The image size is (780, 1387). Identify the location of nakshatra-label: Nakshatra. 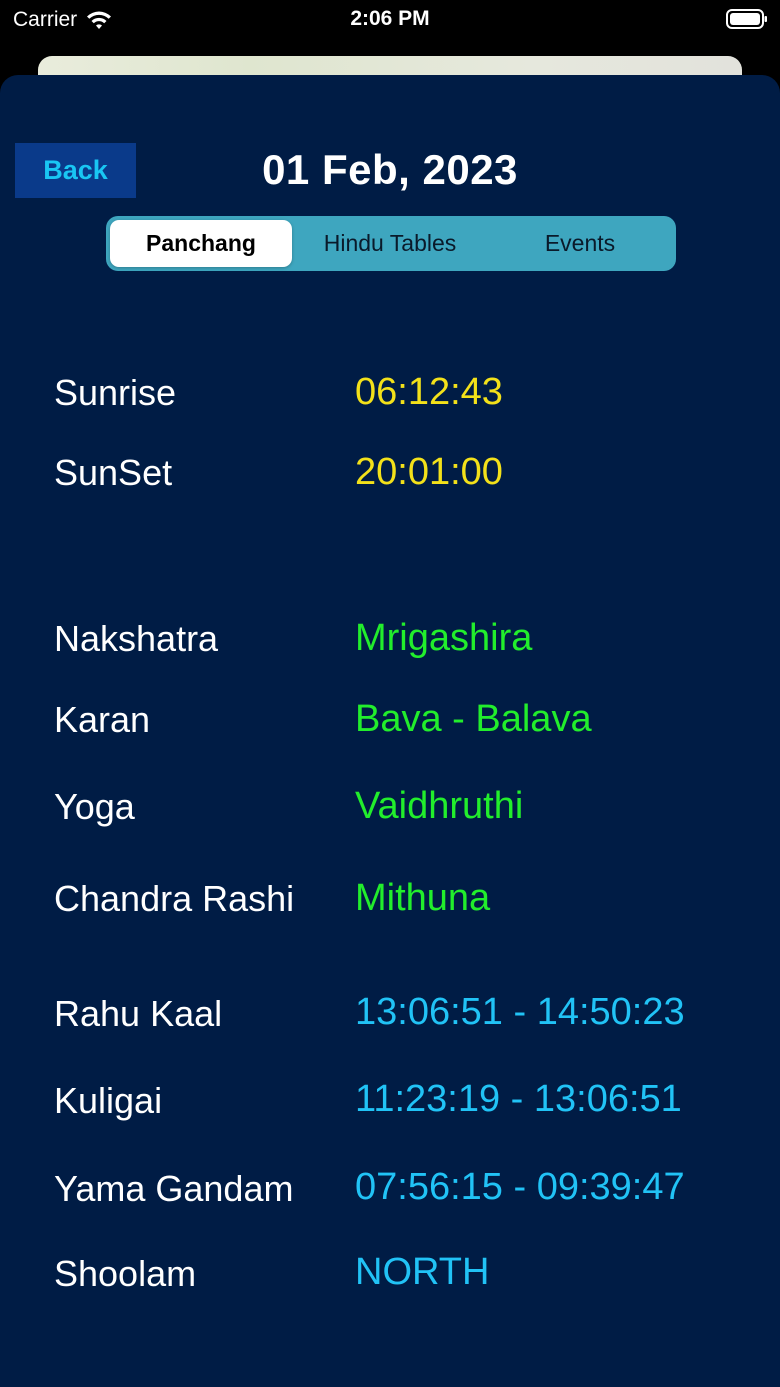
(136, 638).